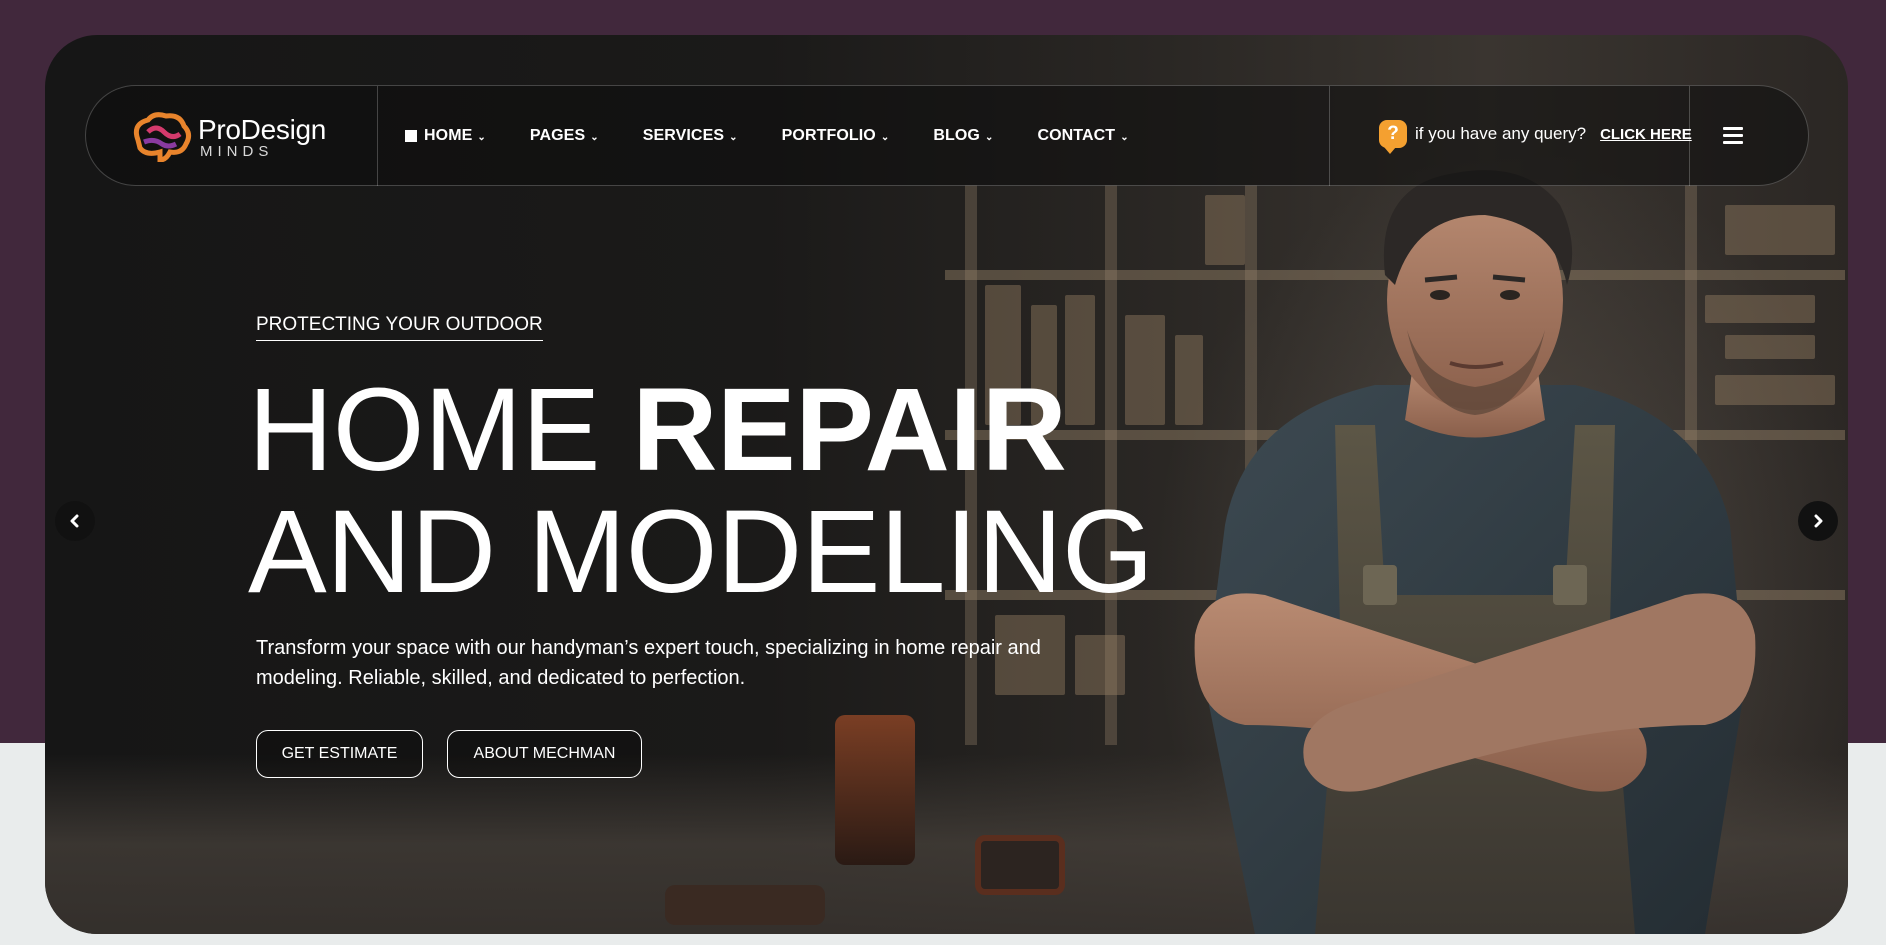 The width and height of the screenshot is (1886, 945). What do you see at coordinates (828, 135) in the screenshot?
I see `nav-item-label: PORTFOLIO` at bounding box center [828, 135].